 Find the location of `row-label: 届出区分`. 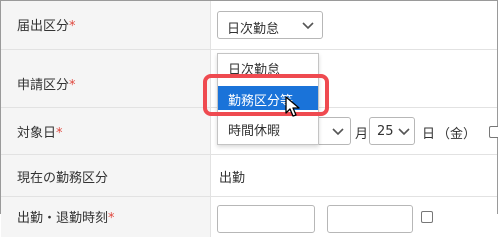

row-label: 届出区分 is located at coordinates (43, 26).